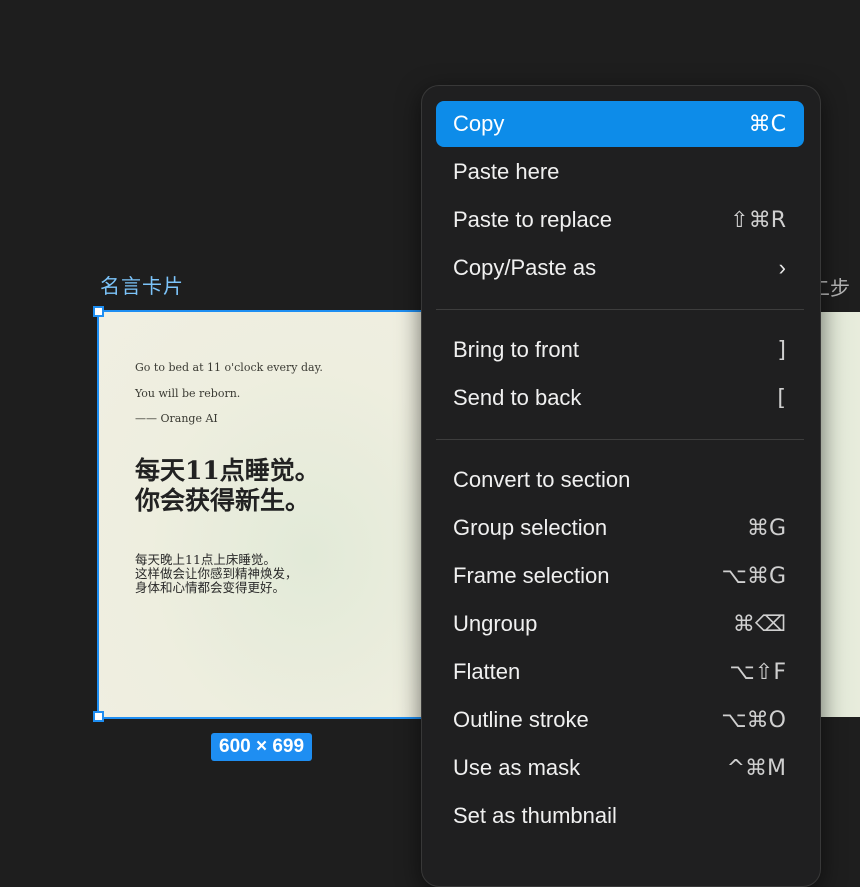  Describe the element at coordinates (758, 220) in the screenshot. I see `menu-item-shortcut: ⇧⌘R` at that location.